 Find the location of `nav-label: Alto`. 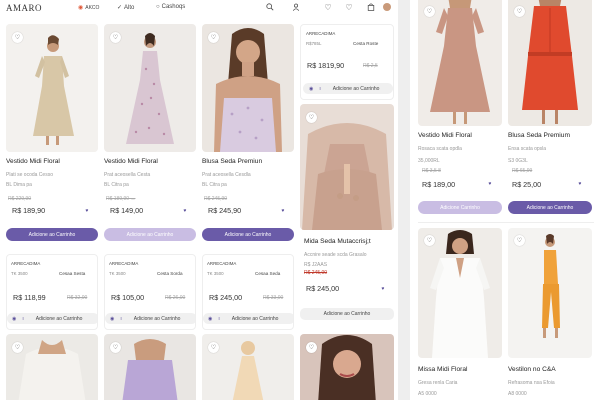

nav-label: Alto is located at coordinates (129, 7).